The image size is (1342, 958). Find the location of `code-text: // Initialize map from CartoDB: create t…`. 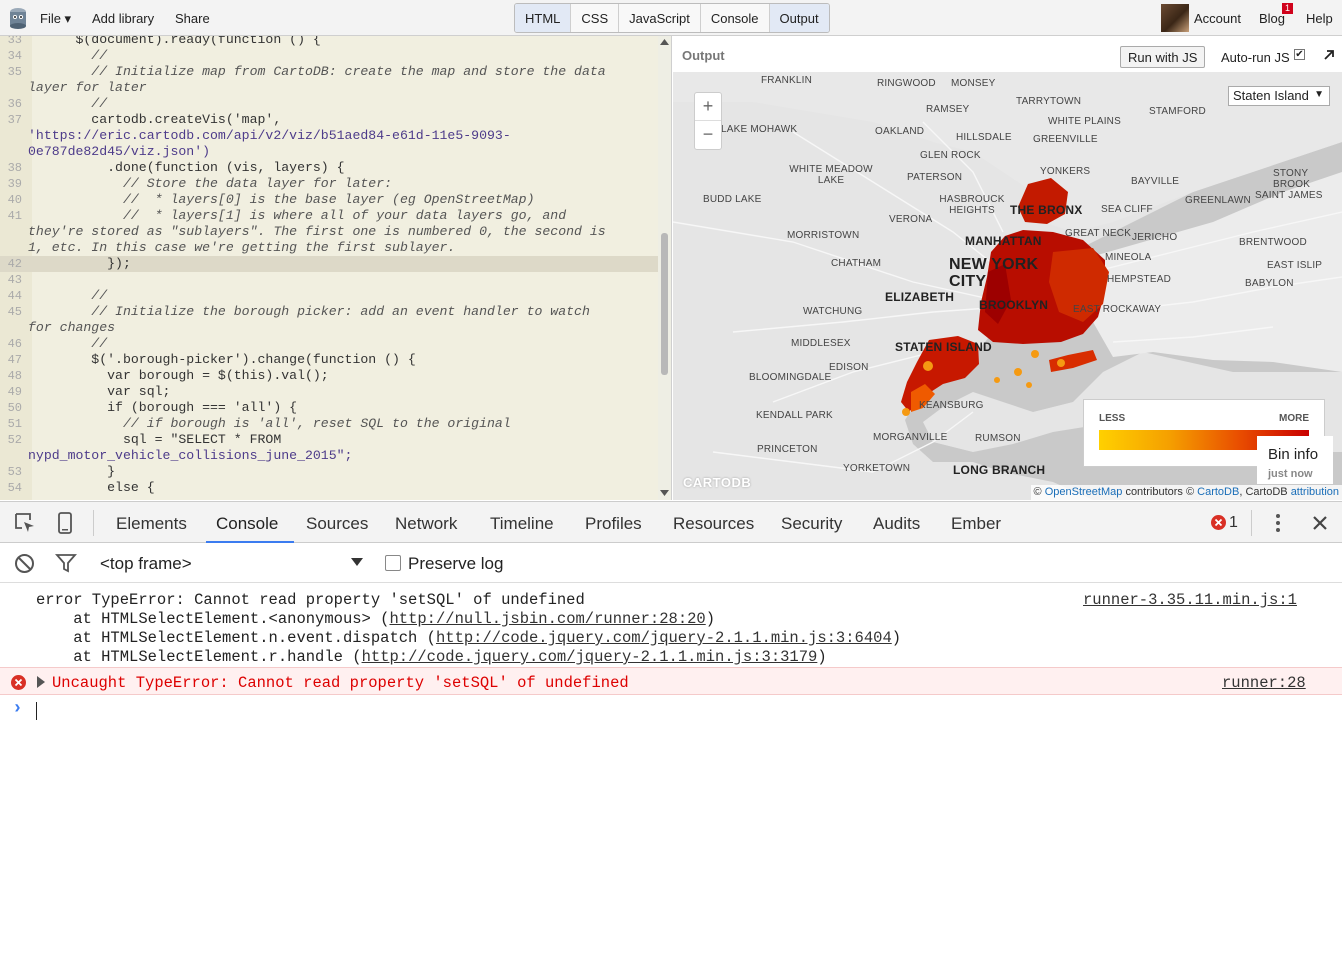

code-text: // Initialize map from CartoDB: create t… is located at coordinates (317, 71).